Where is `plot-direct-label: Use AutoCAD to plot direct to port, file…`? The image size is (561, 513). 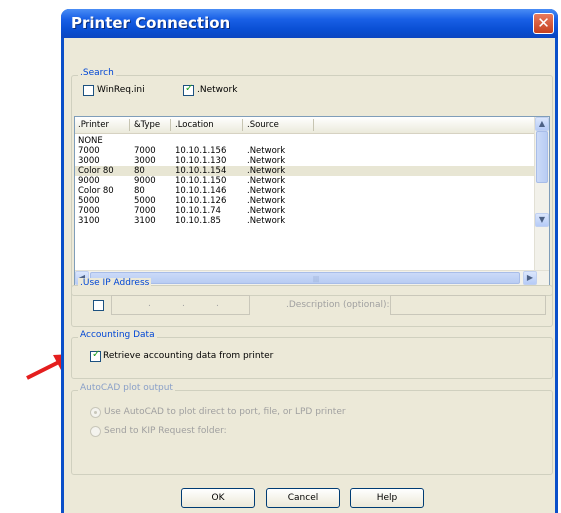
plot-direct-label: Use AutoCAD to plot direct to port, file… is located at coordinates (225, 412).